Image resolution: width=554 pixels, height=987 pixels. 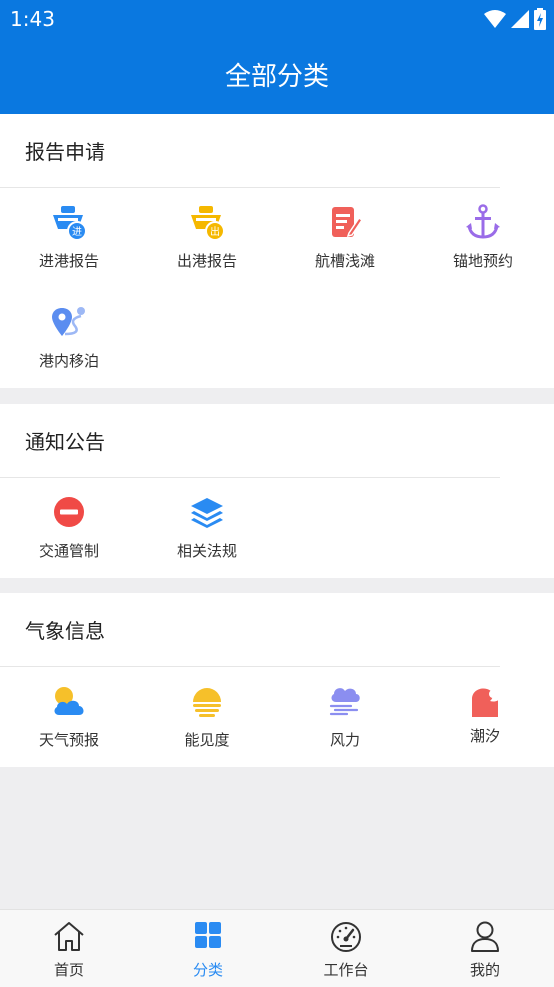 I want to click on status-bar: 1:43, so click(x=277, y=19).